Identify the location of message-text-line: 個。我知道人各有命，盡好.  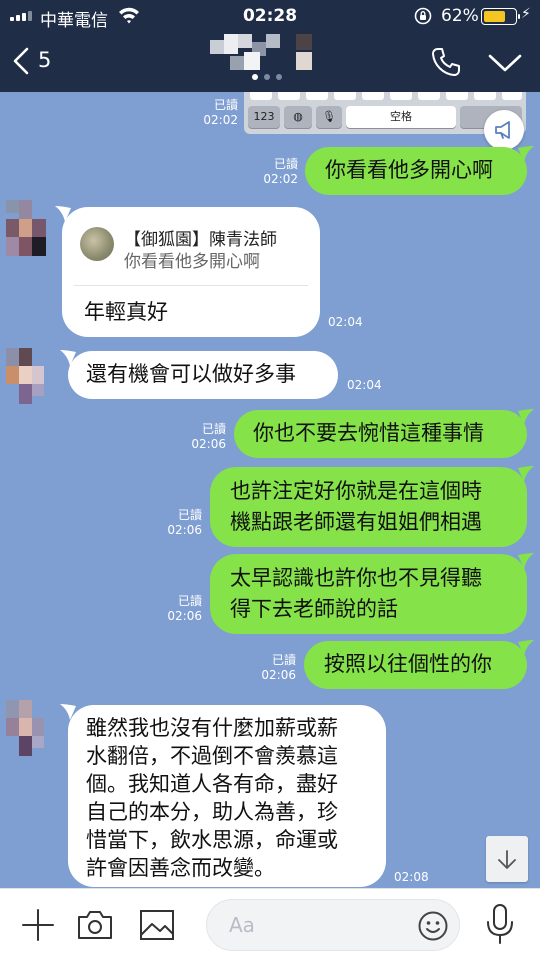
(212, 784).